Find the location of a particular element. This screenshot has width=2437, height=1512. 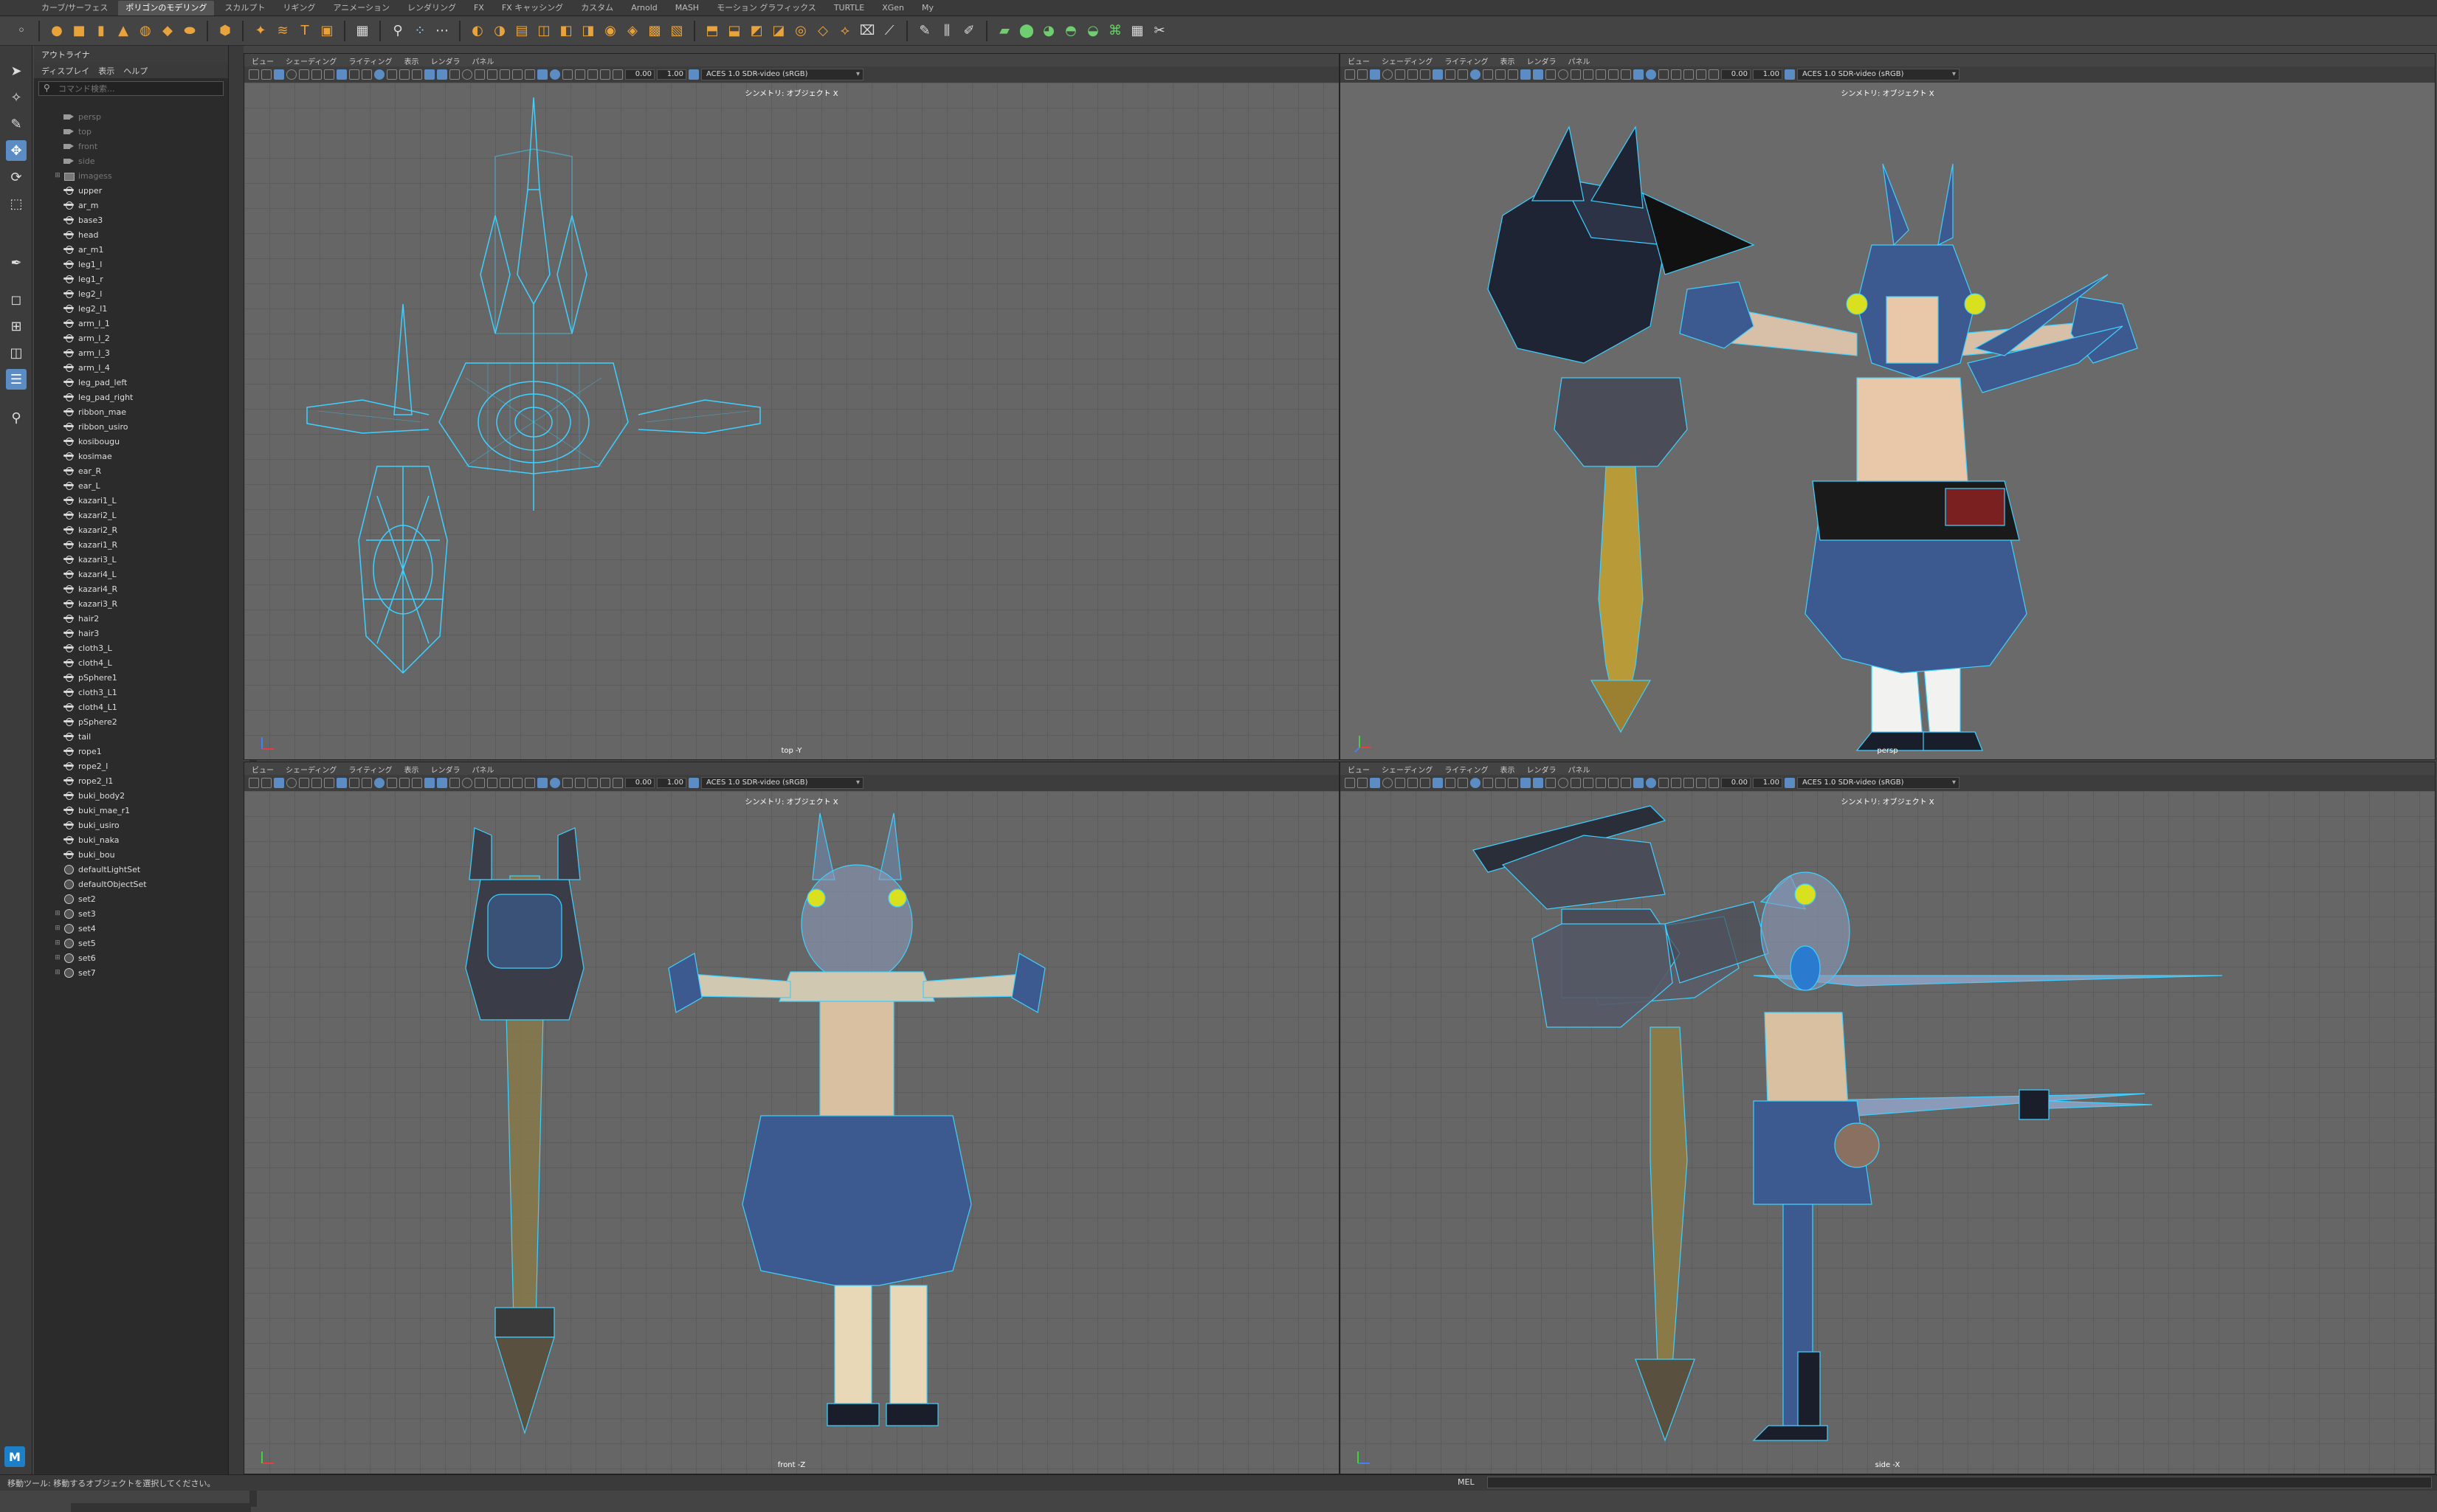

merge-icon: ◇ is located at coordinates (823, 31).